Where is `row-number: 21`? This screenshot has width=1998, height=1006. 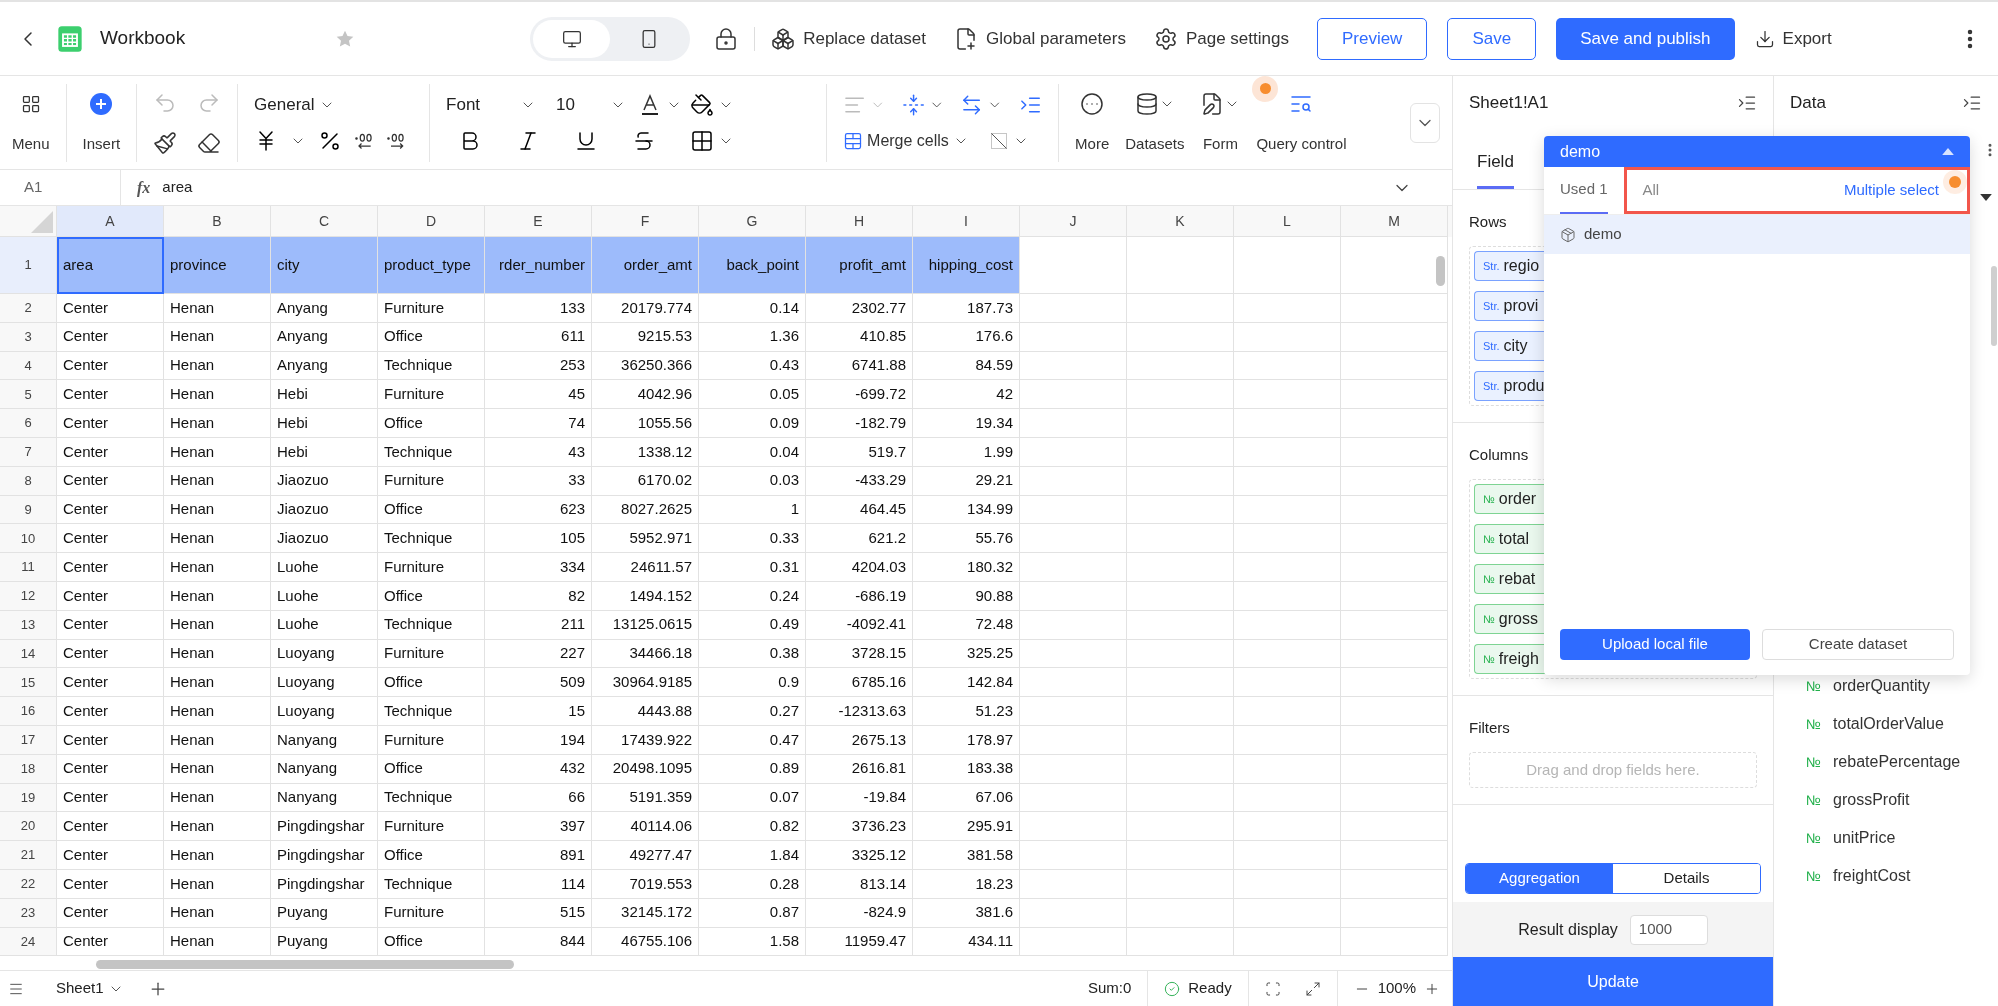 row-number: 21 is located at coordinates (28, 855).